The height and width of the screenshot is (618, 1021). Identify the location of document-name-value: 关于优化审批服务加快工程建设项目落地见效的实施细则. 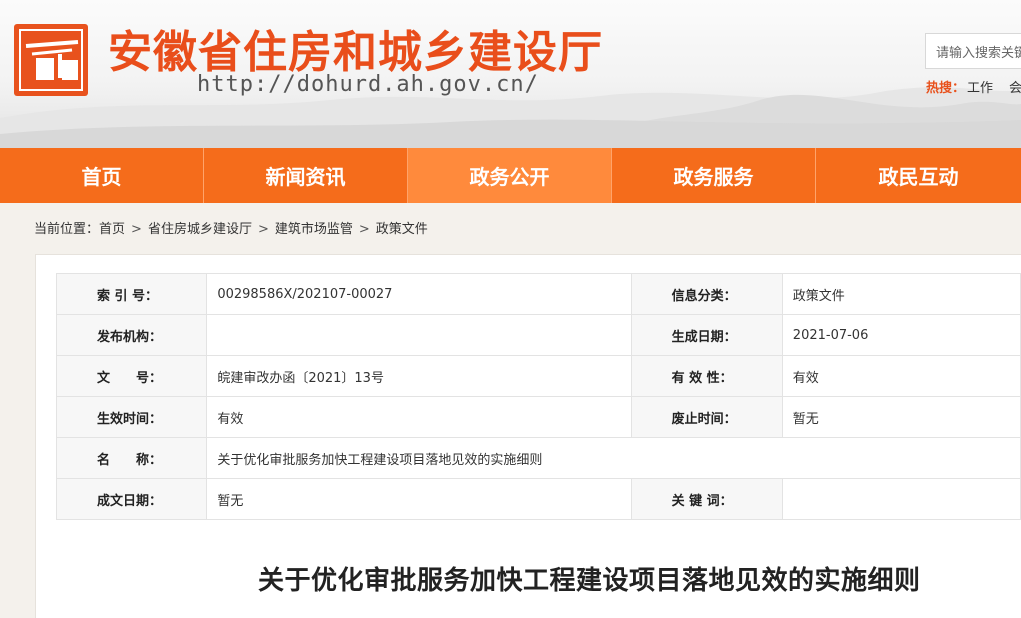
(613, 458).